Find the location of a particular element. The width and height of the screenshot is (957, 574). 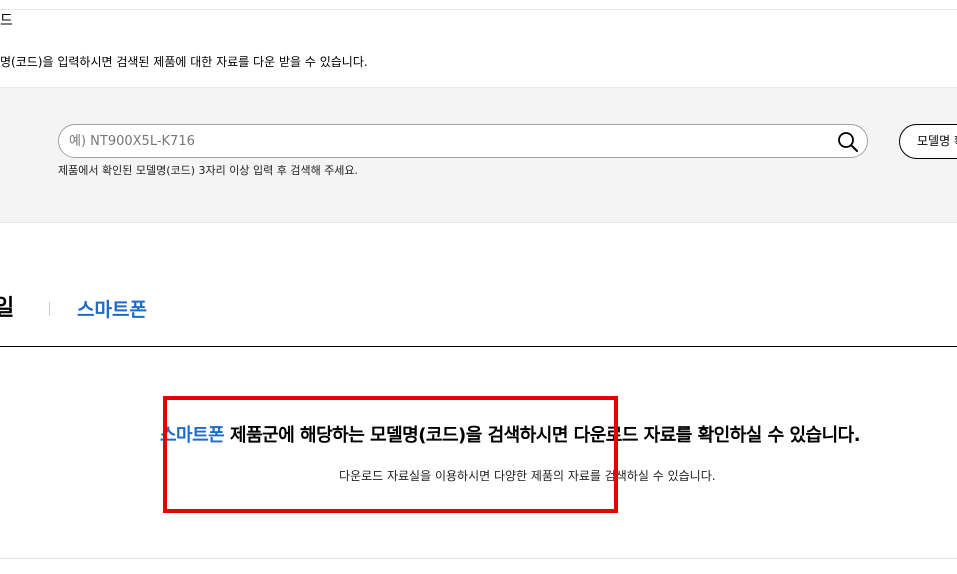

highlight-annotation is located at coordinates (390, 454).